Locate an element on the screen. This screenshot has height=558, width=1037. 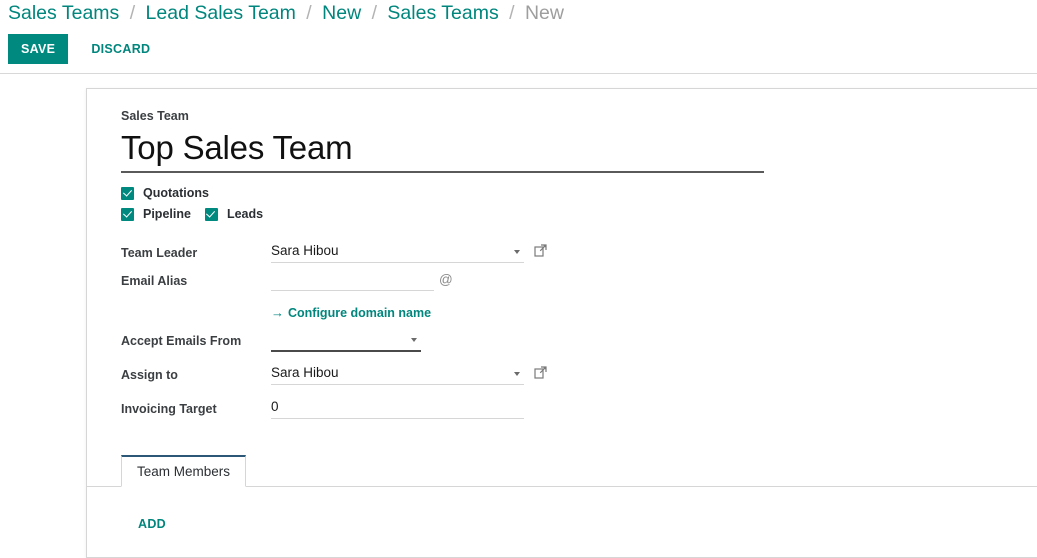
assign-to-value: Sara Hibou is located at coordinates (409, 373).